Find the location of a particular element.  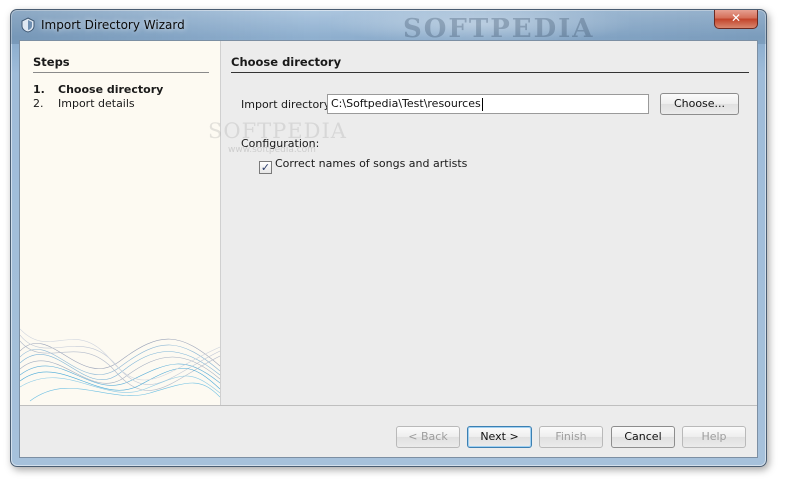

help-button: Help is located at coordinates (714, 437).